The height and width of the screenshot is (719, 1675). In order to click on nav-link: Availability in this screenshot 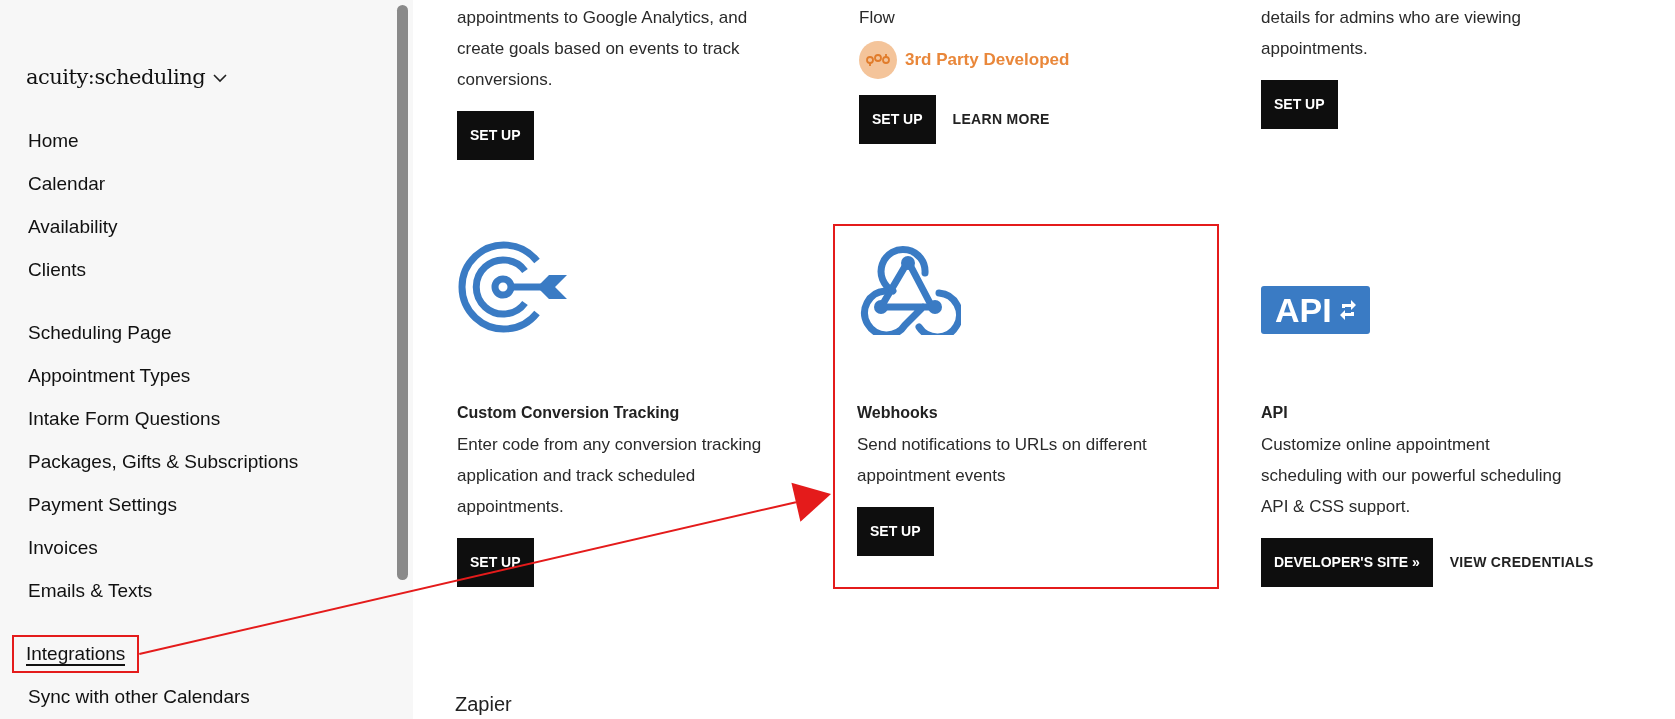, I will do `click(73, 227)`.